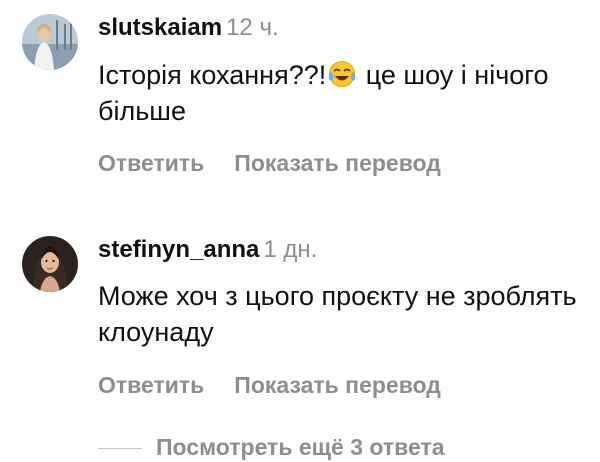 The height and width of the screenshot is (462, 600). What do you see at coordinates (178, 249) in the screenshot?
I see `username: stefinyn_anna` at bounding box center [178, 249].